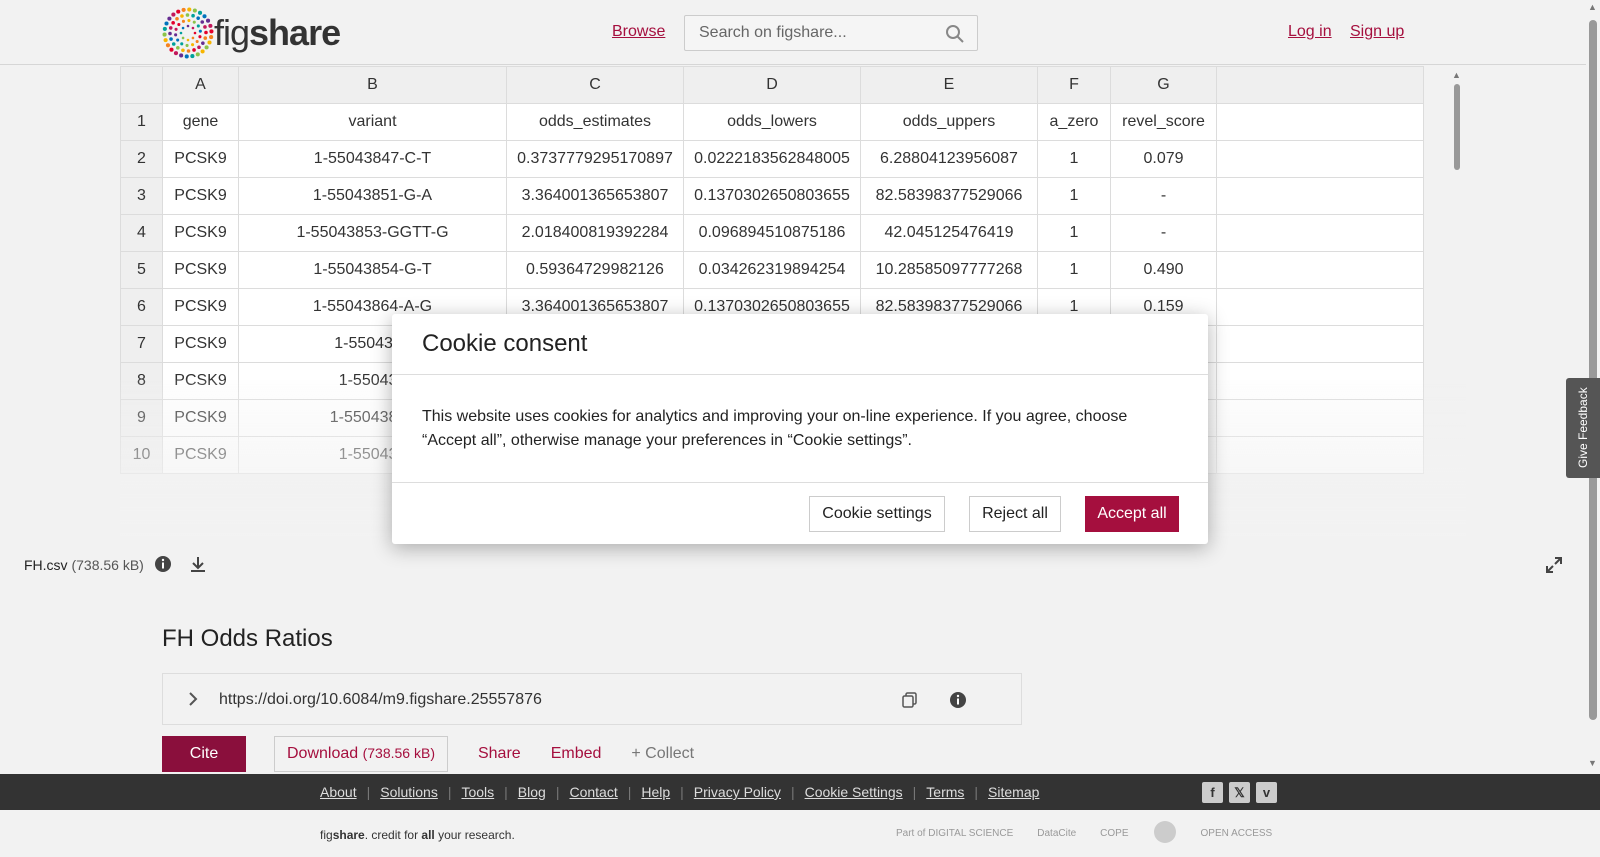  Describe the element at coordinates (1132, 514) in the screenshot. I see `accept-all-button: Accept all` at that location.